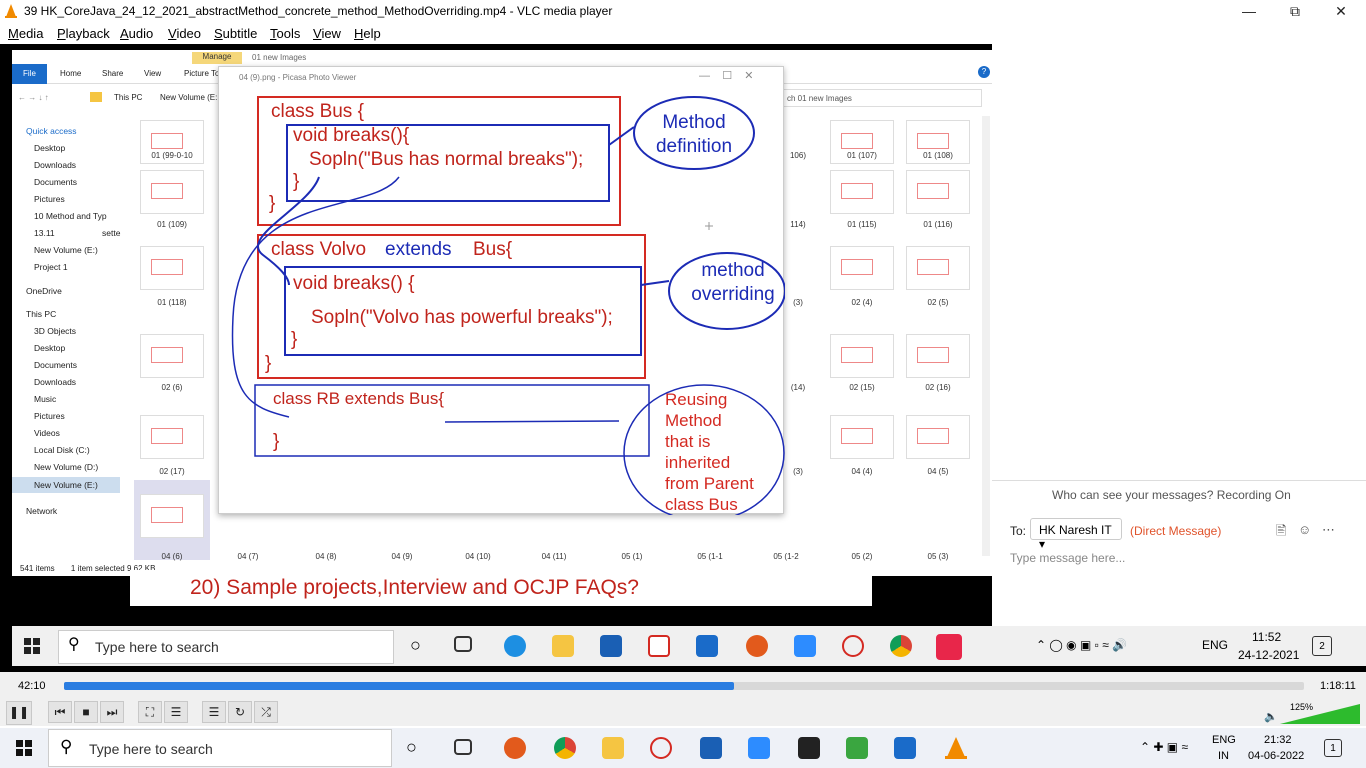 This screenshot has width=1366, height=768. Describe the element at coordinates (905, 748) in the screenshot. I see `photos-icon` at that location.